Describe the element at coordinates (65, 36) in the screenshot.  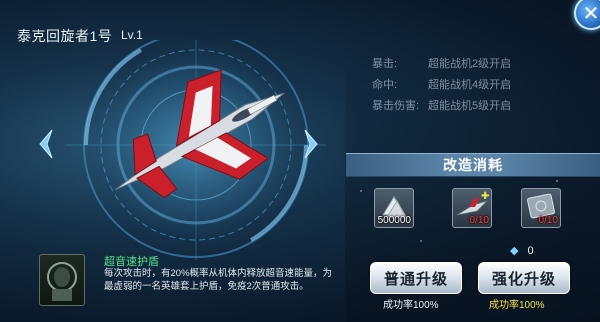
I see `ship-name: 泰克回旋者1号` at that location.